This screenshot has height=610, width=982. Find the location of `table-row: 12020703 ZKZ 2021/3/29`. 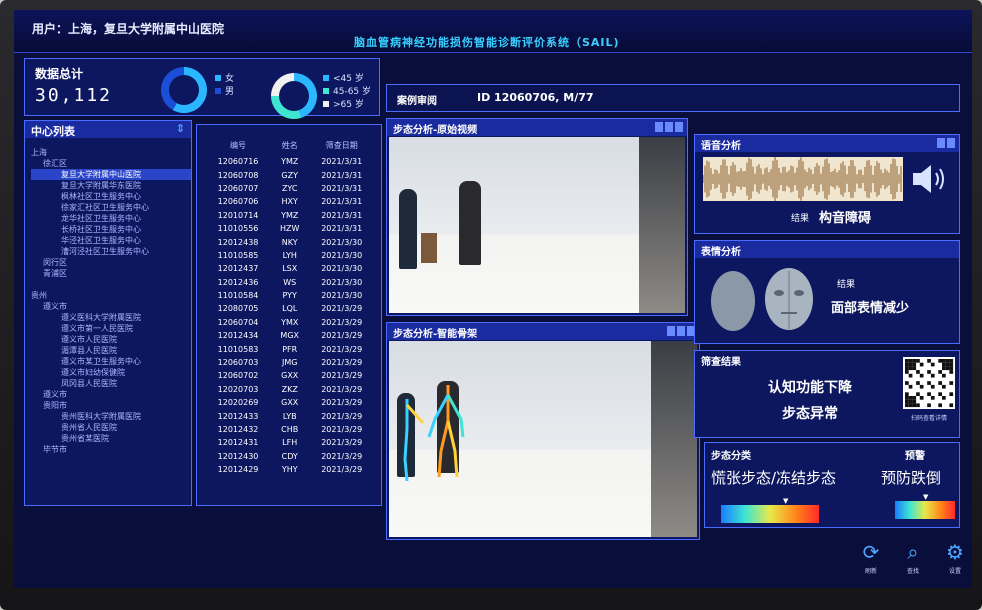

table-row: 12020703 ZKZ 2021/3/29 is located at coordinates (290, 389).